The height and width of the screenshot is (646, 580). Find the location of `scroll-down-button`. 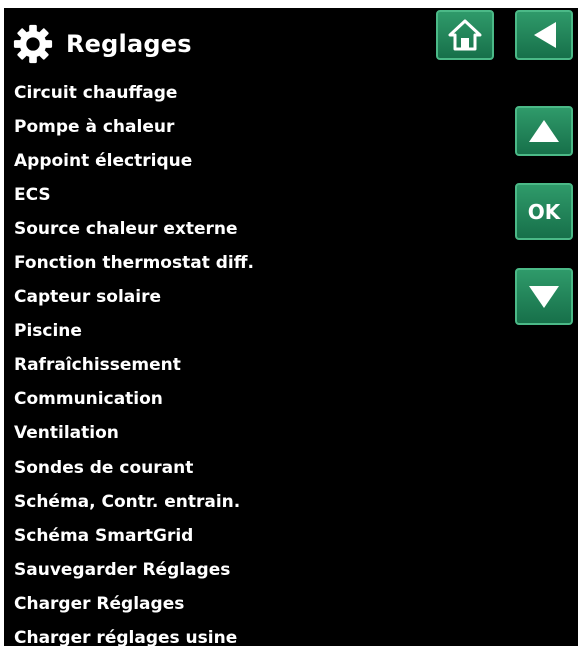

scroll-down-button is located at coordinates (544, 296).